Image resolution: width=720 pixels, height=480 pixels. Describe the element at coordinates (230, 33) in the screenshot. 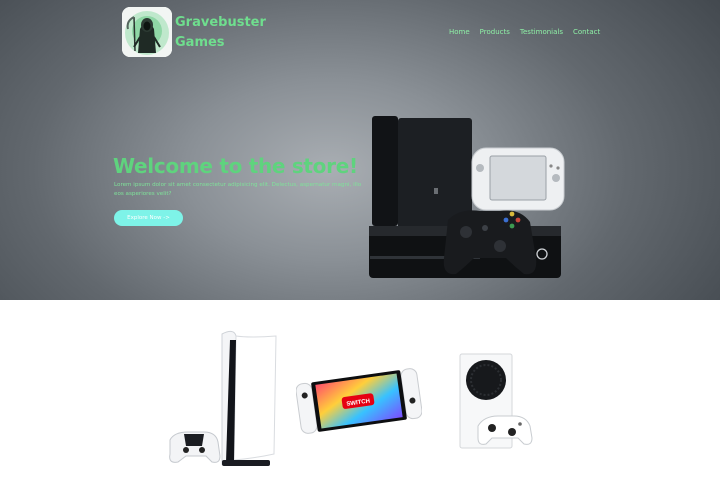

I see `brand-name: Gravebuster Games` at that location.